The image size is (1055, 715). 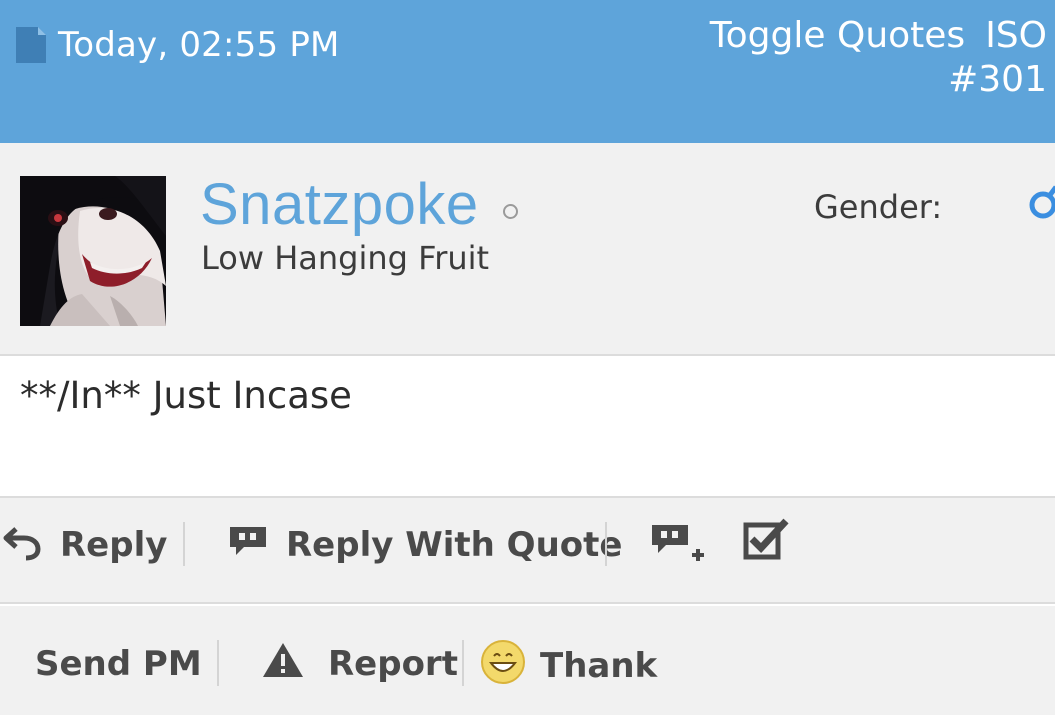 I want to click on reply-with-quote-button: Reply With Quote, so click(x=425, y=545).